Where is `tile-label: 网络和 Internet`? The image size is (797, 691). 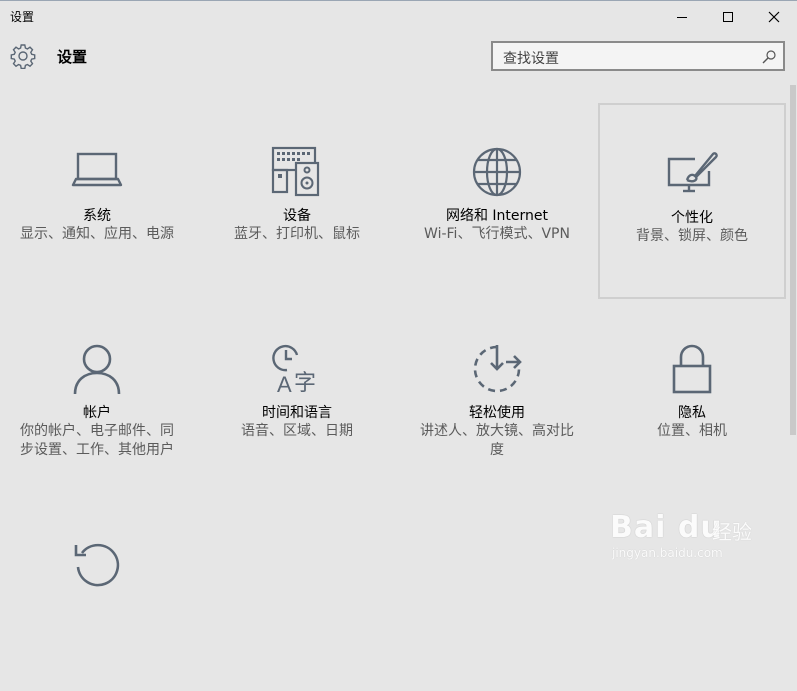
tile-label: 网络和 Internet is located at coordinates (497, 216).